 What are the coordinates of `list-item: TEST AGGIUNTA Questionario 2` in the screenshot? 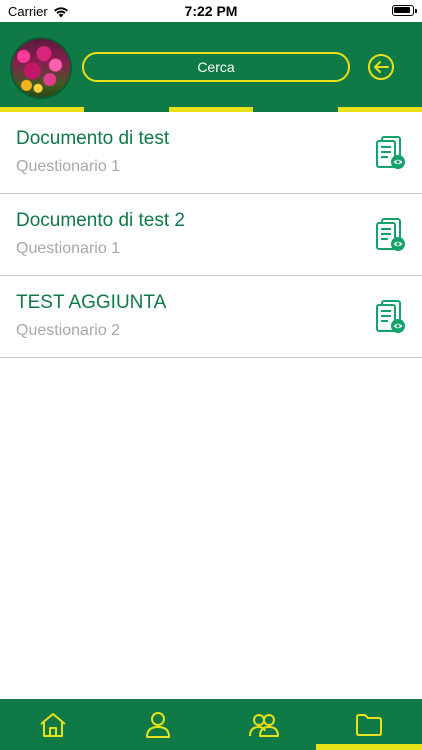 It's located at (211, 317).